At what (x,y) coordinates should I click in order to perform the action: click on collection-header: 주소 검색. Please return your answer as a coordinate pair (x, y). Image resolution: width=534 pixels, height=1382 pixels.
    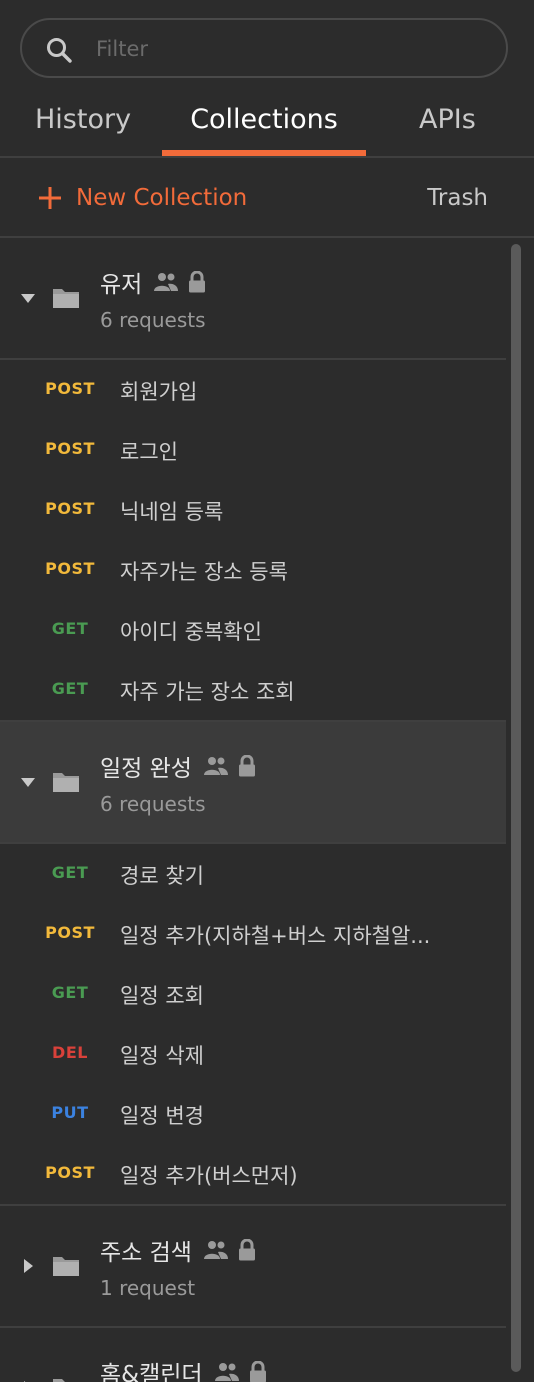
    Looking at the image, I should click on (178, 1250).